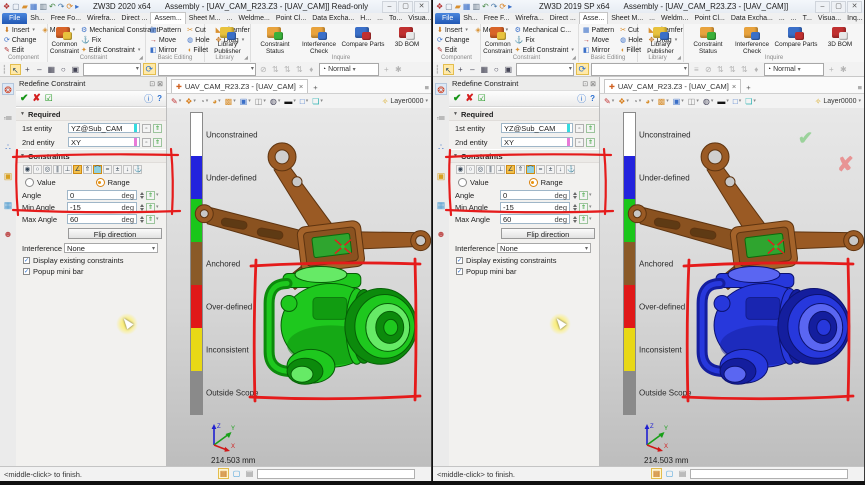 Image resolution: width=865 pixels, height=485 pixels. What do you see at coordinates (363, 40) in the screenshot?
I see `inquire-big-button: Compare Parts` at bounding box center [363, 40].